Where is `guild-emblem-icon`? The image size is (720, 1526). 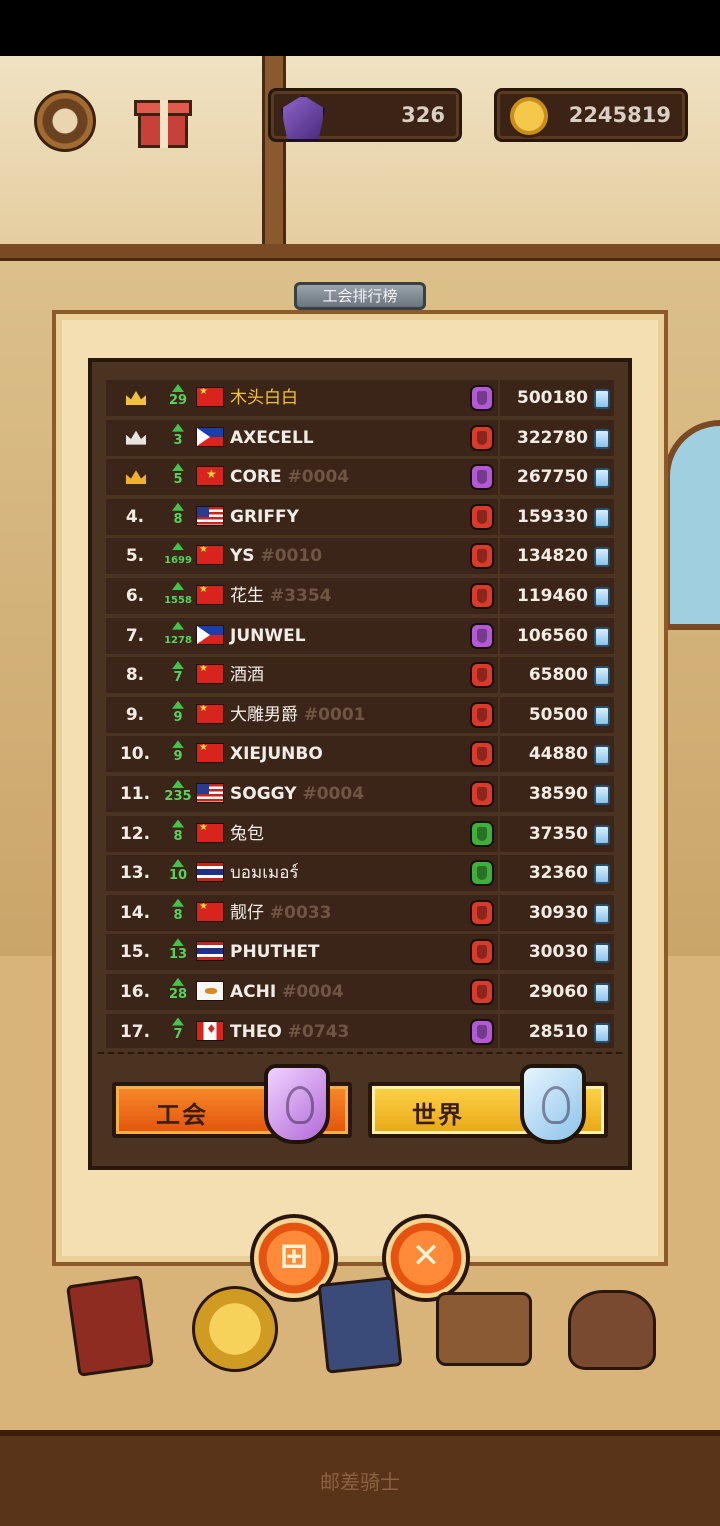
guild-emblem-icon is located at coordinates (297, 1104).